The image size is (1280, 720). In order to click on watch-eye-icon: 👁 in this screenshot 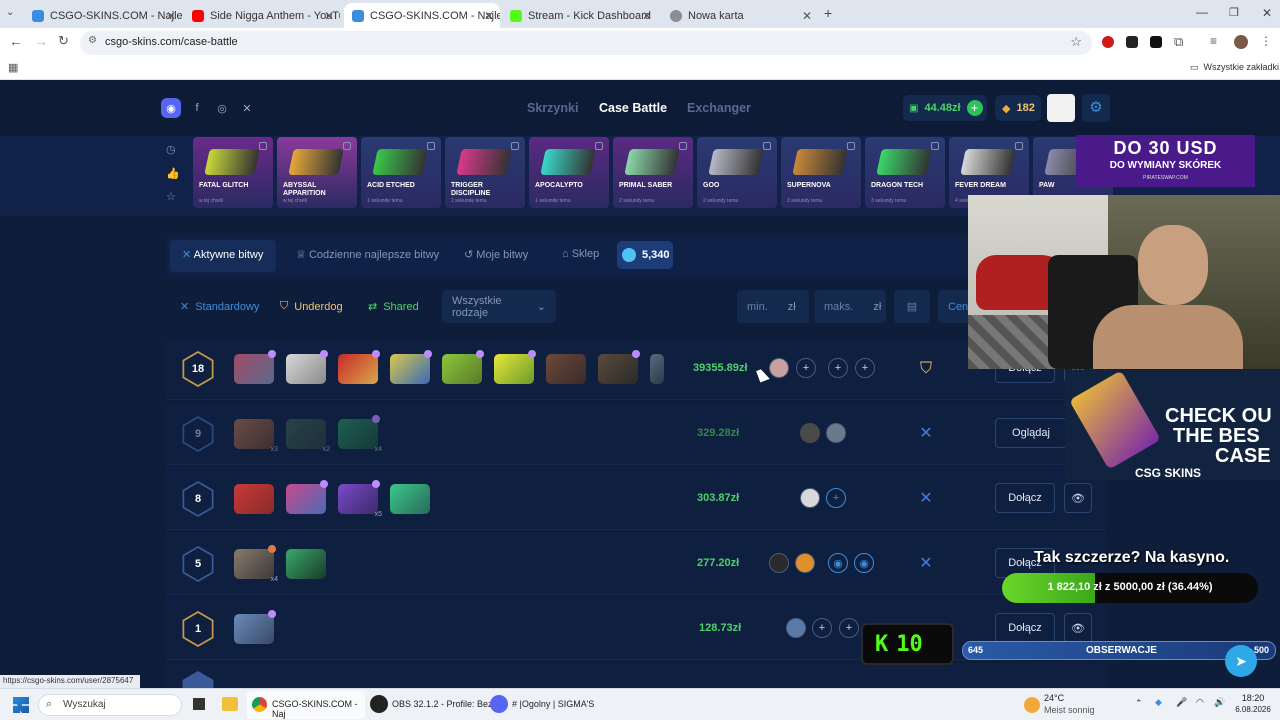, I will do `click(1078, 628)`.